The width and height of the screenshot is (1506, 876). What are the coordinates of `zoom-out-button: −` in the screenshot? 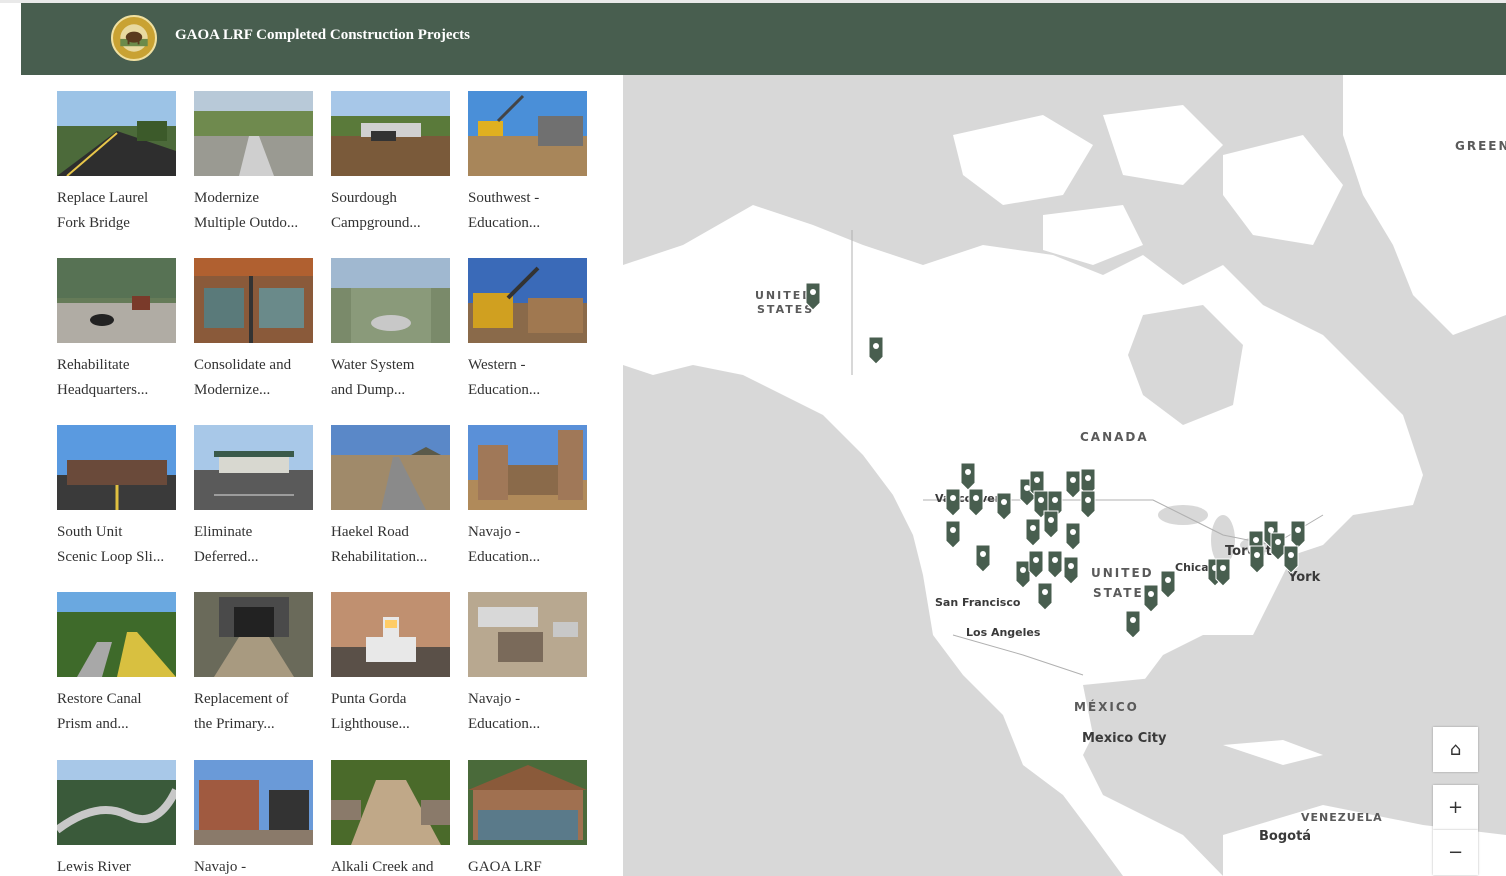 It's located at (1455, 852).